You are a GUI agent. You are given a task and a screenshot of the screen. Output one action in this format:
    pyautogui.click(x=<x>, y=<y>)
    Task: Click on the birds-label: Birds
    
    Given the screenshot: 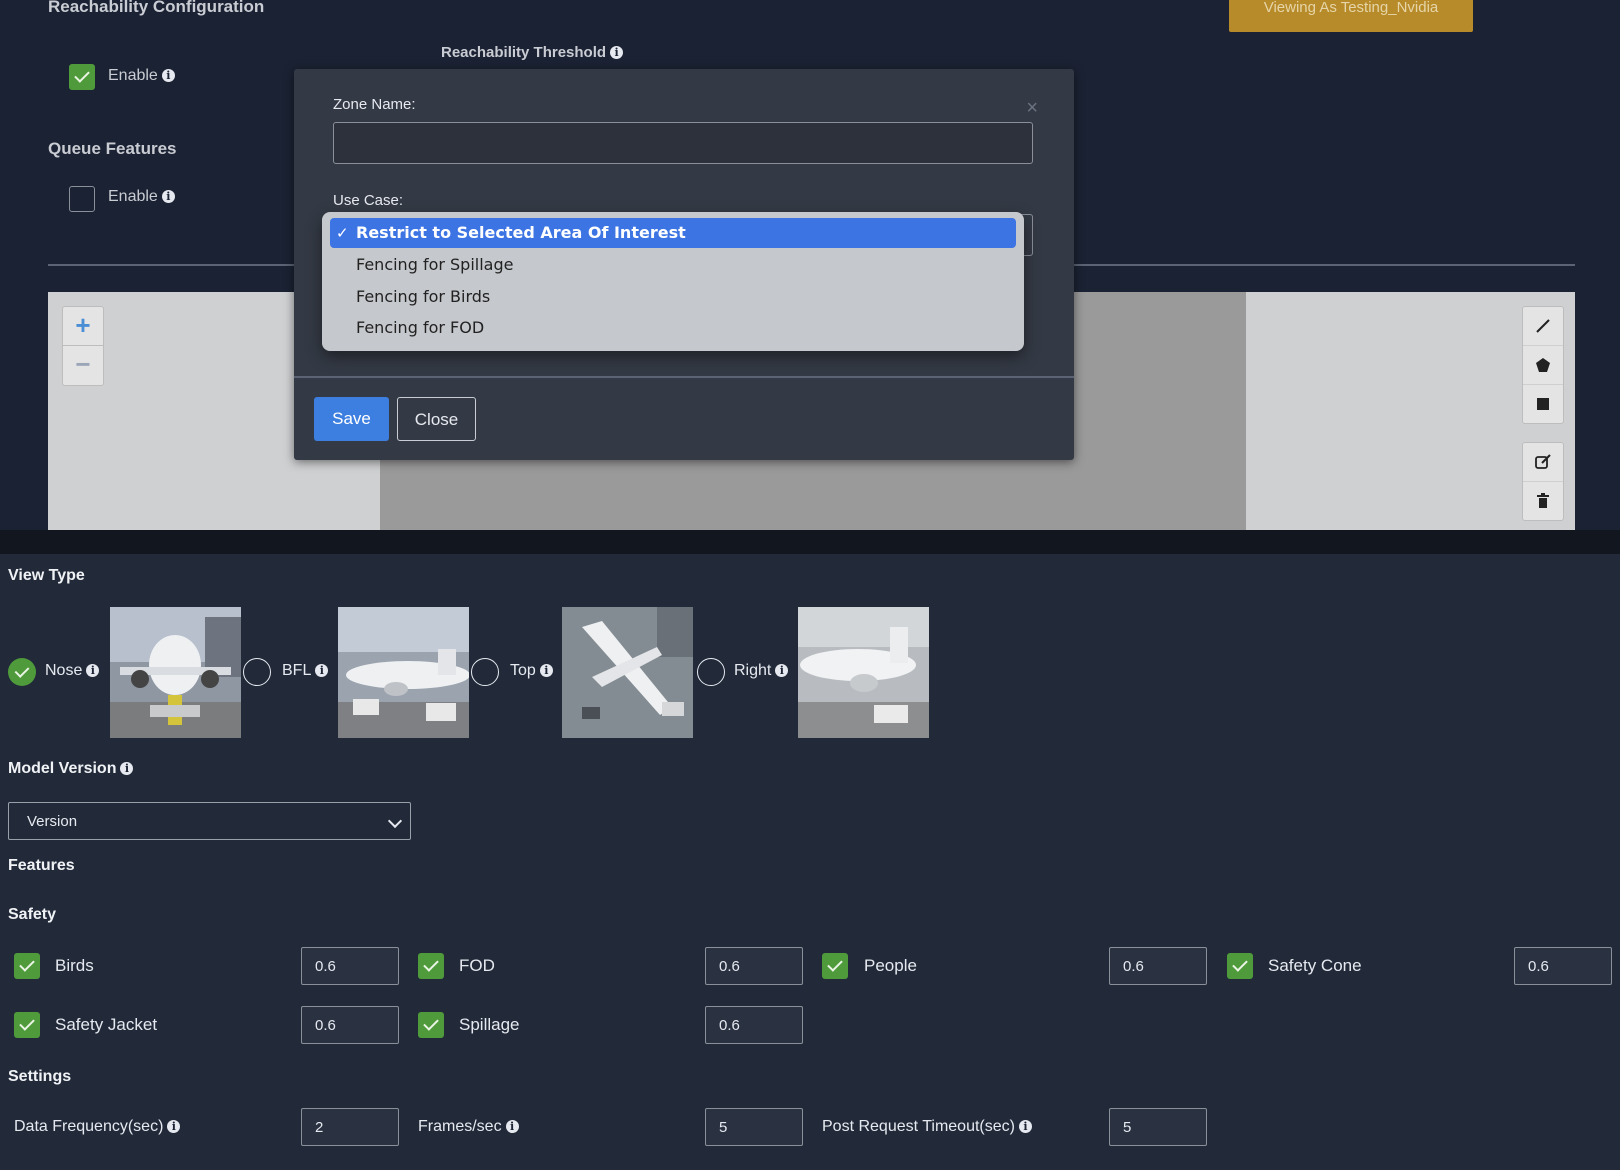 What is the action you would take?
    pyautogui.click(x=74, y=965)
    